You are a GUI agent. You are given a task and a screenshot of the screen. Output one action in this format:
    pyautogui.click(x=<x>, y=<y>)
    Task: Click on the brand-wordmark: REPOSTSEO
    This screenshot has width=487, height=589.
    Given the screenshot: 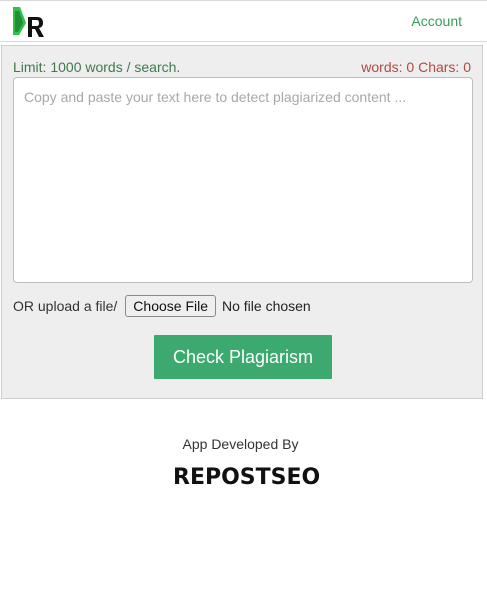 What is the action you would take?
    pyautogui.click(x=247, y=477)
    